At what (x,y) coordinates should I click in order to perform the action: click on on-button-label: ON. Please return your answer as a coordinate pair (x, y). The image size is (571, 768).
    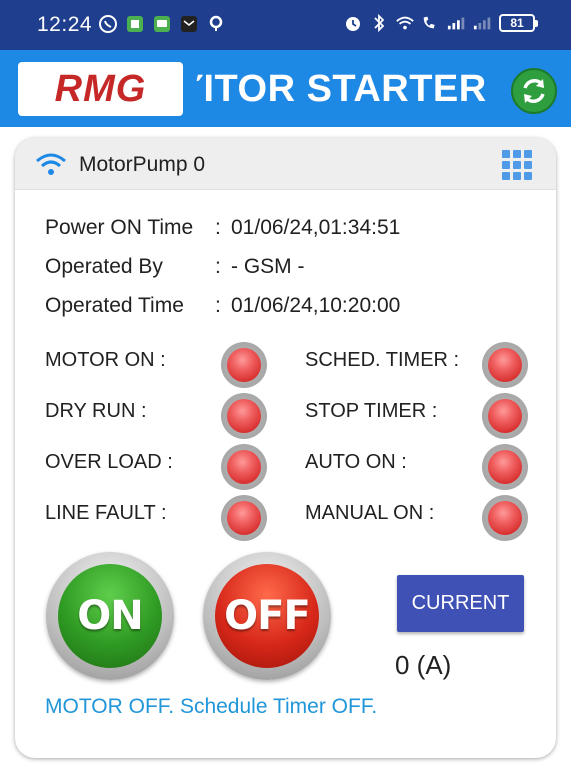
    Looking at the image, I should click on (110, 616).